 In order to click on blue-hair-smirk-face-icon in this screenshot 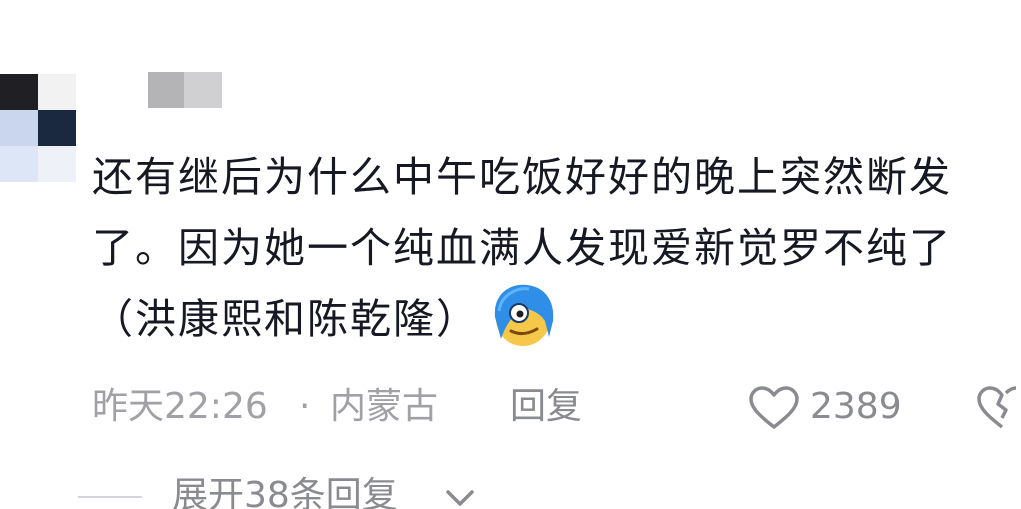, I will do `click(524, 315)`.